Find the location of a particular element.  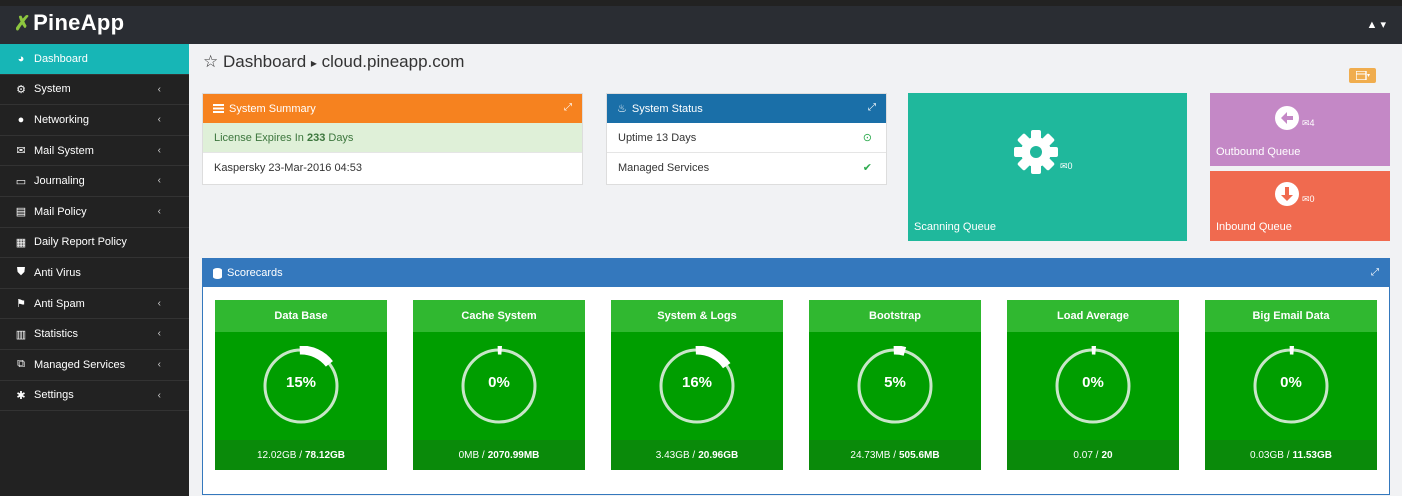

favorite-star-icon: ☆ is located at coordinates (210, 61).